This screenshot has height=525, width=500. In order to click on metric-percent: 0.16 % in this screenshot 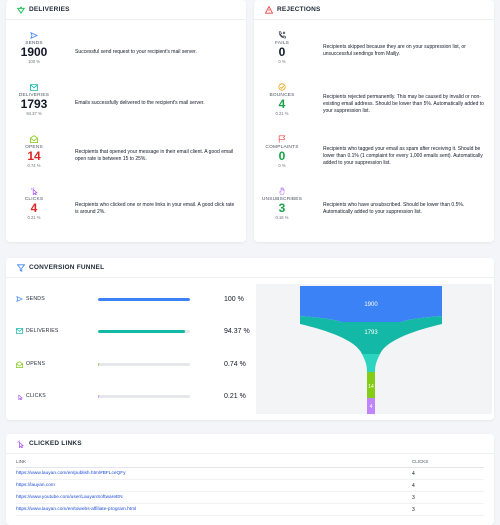, I will do `click(282, 217)`.